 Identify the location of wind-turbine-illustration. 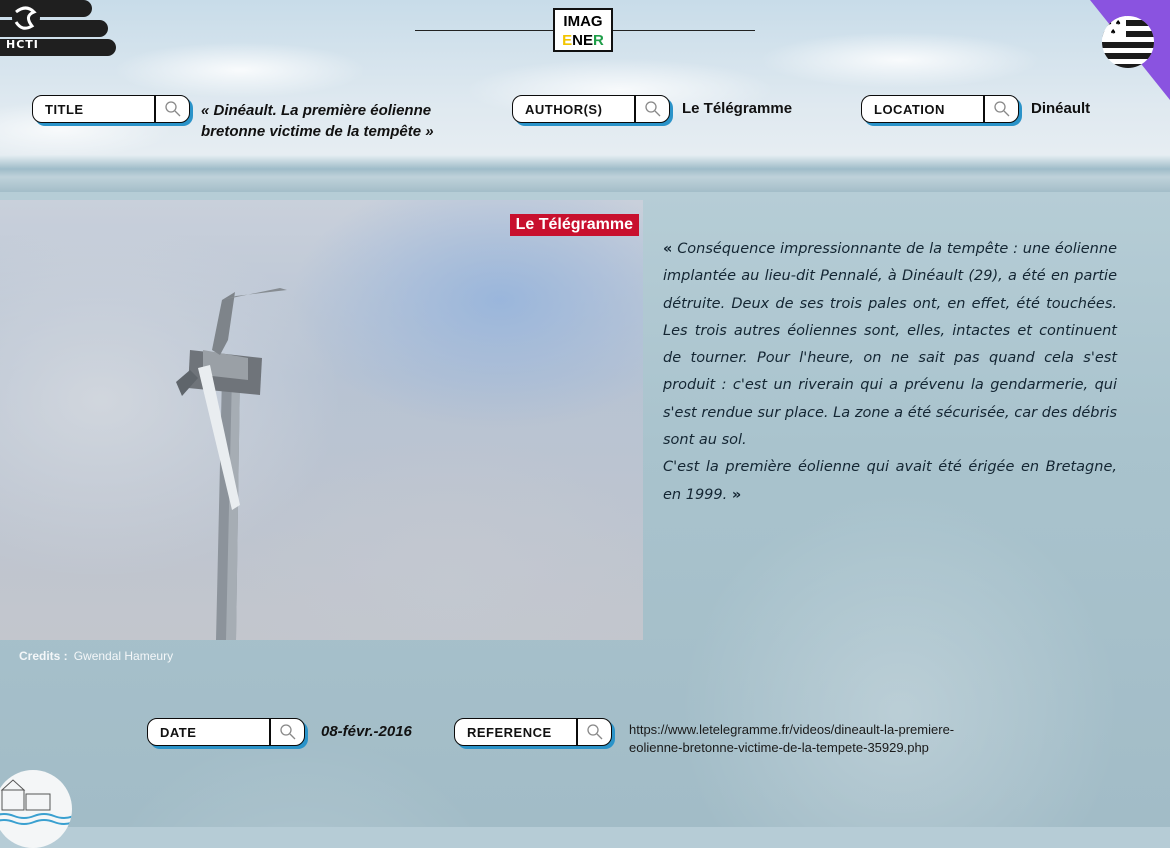
(231, 464).